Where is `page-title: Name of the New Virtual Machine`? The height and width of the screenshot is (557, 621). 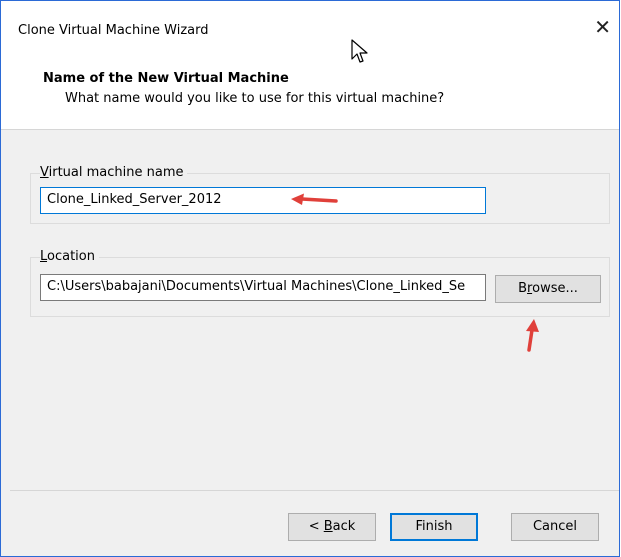
page-title: Name of the New Virtual Machine is located at coordinates (166, 78).